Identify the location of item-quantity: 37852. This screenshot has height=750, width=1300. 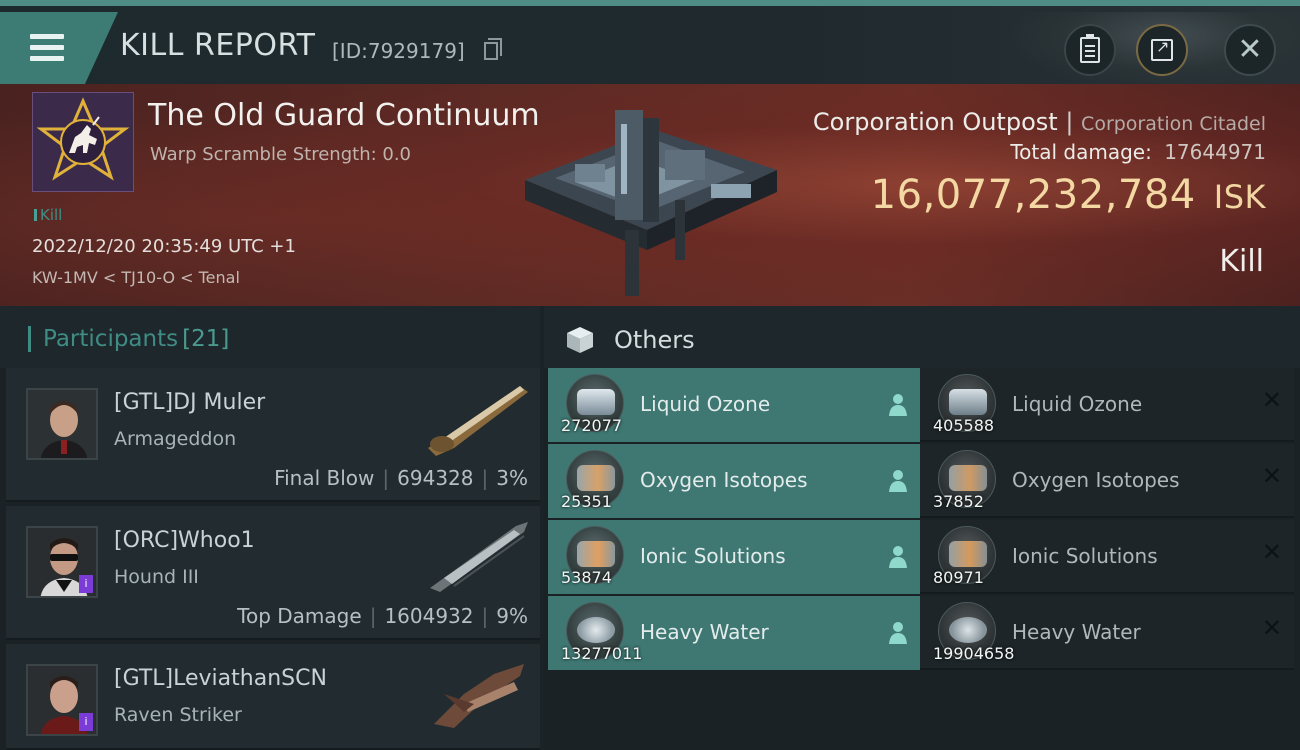
(958, 501).